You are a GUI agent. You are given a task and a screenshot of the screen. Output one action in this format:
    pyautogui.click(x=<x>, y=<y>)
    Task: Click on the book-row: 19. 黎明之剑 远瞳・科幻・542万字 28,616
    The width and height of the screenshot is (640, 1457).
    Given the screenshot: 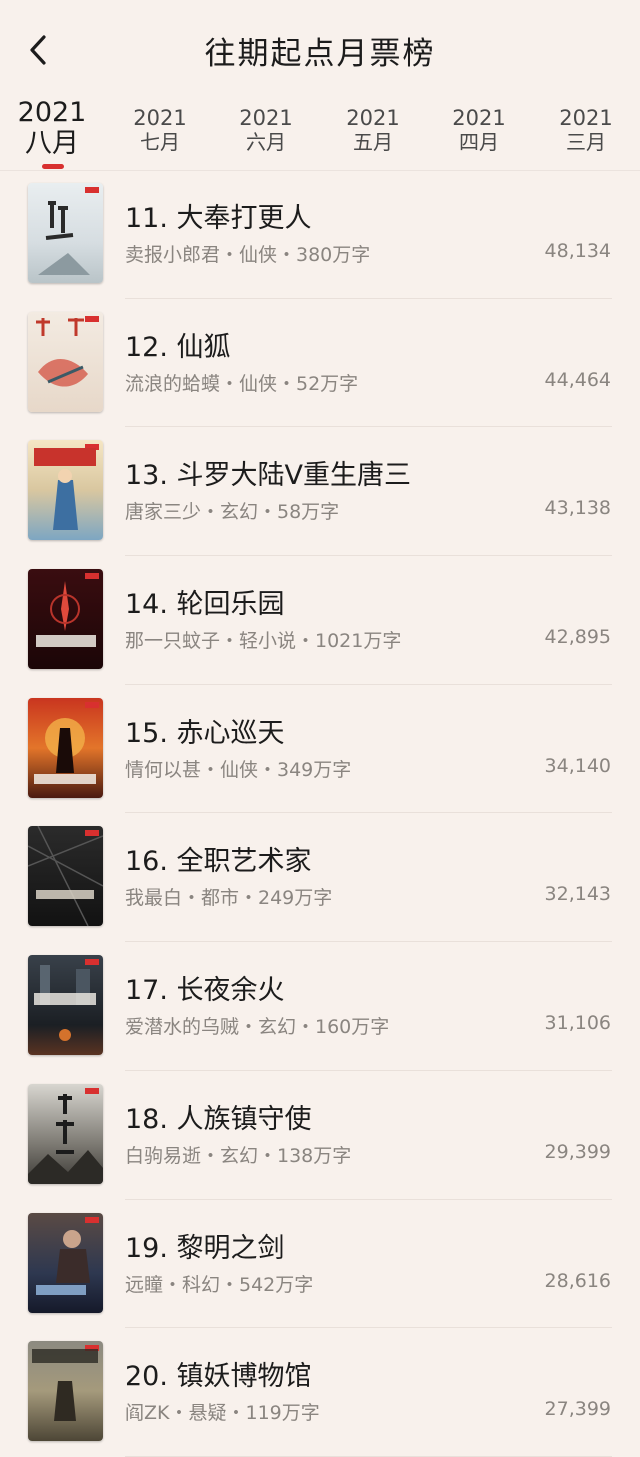 What is the action you would take?
    pyautogui.click(x=320, y=1264)
    